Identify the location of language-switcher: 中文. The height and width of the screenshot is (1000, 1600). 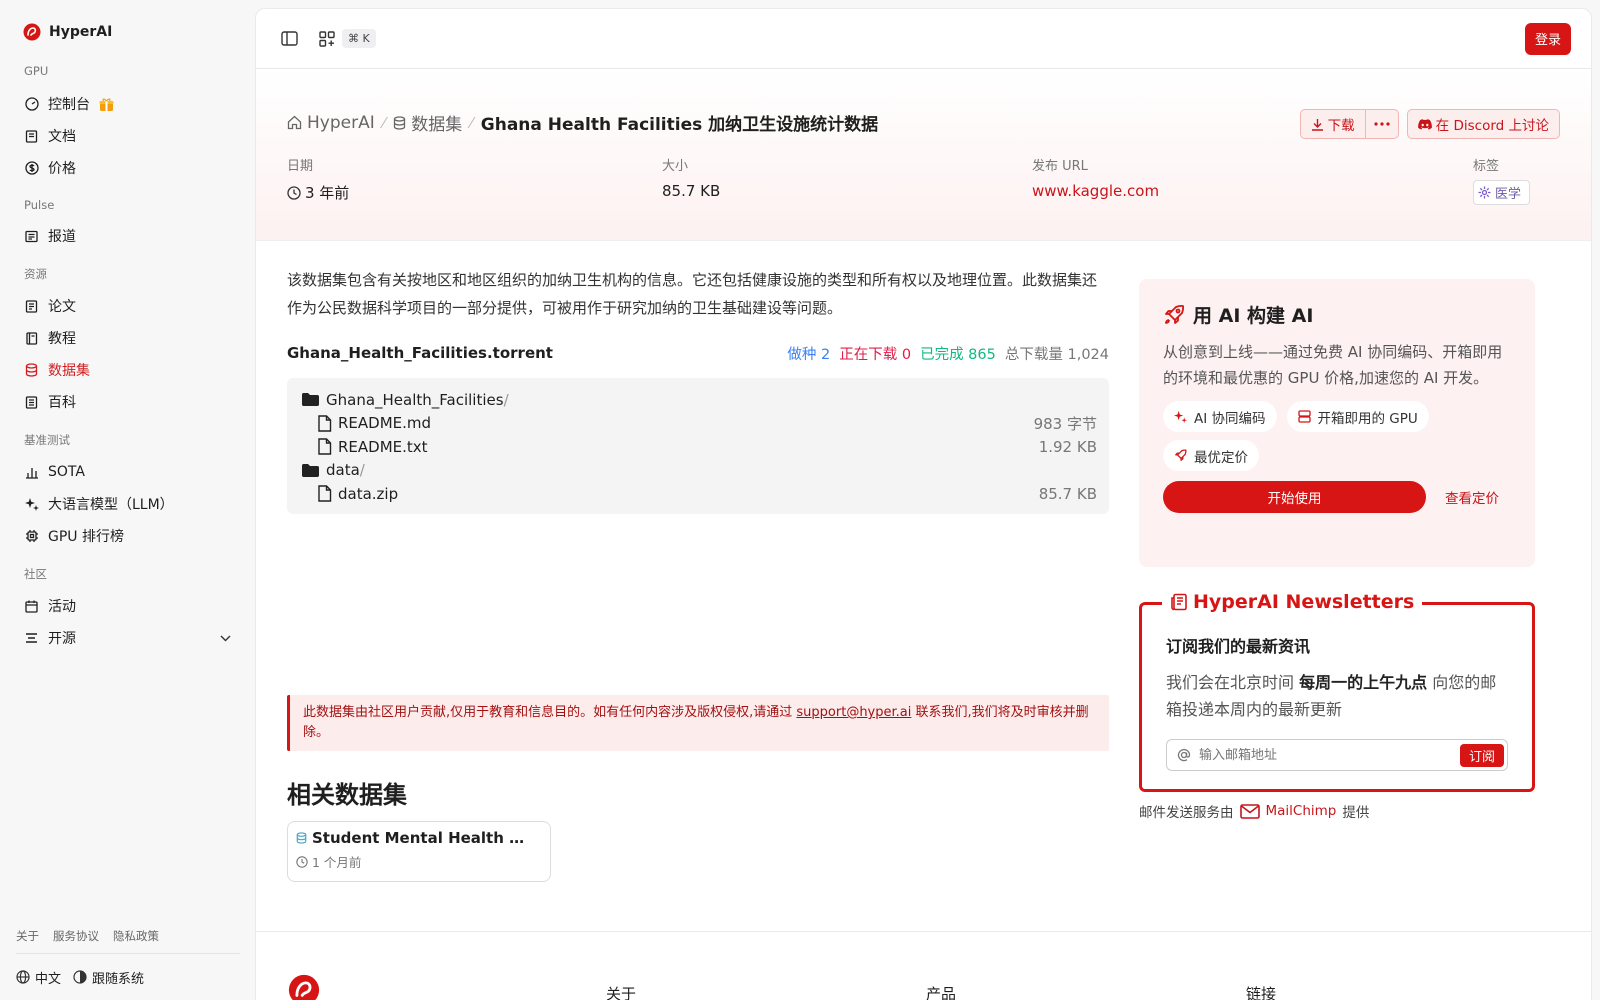
(38, 977).